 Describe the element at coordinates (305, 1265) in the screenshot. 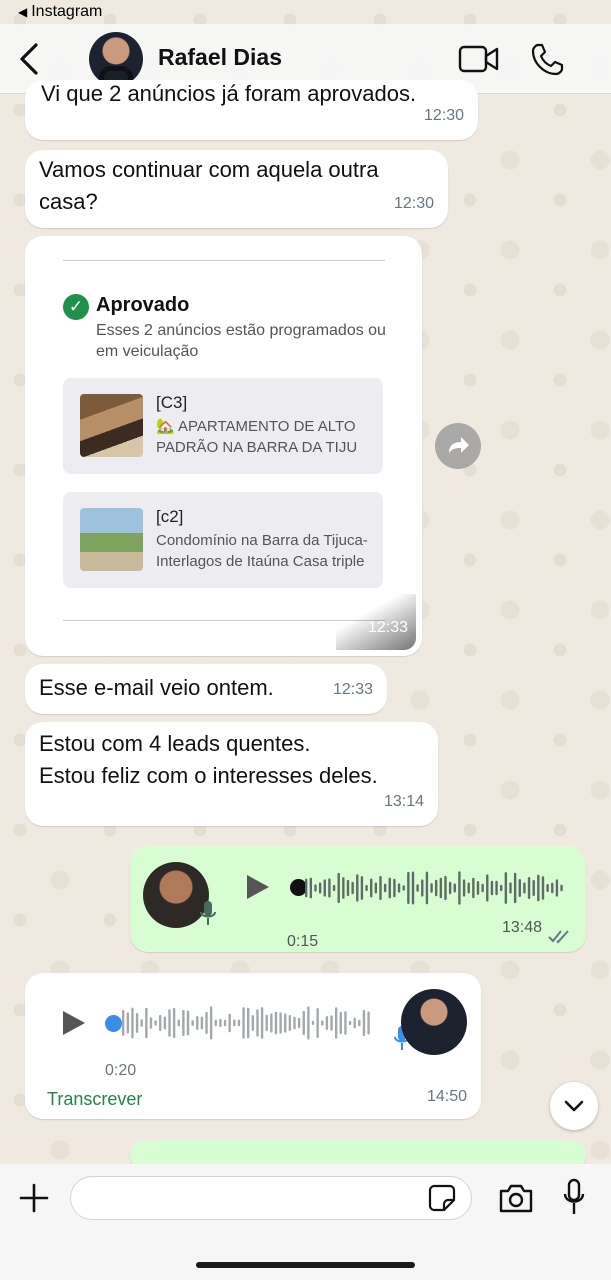

I see `home-indicator` at that location.